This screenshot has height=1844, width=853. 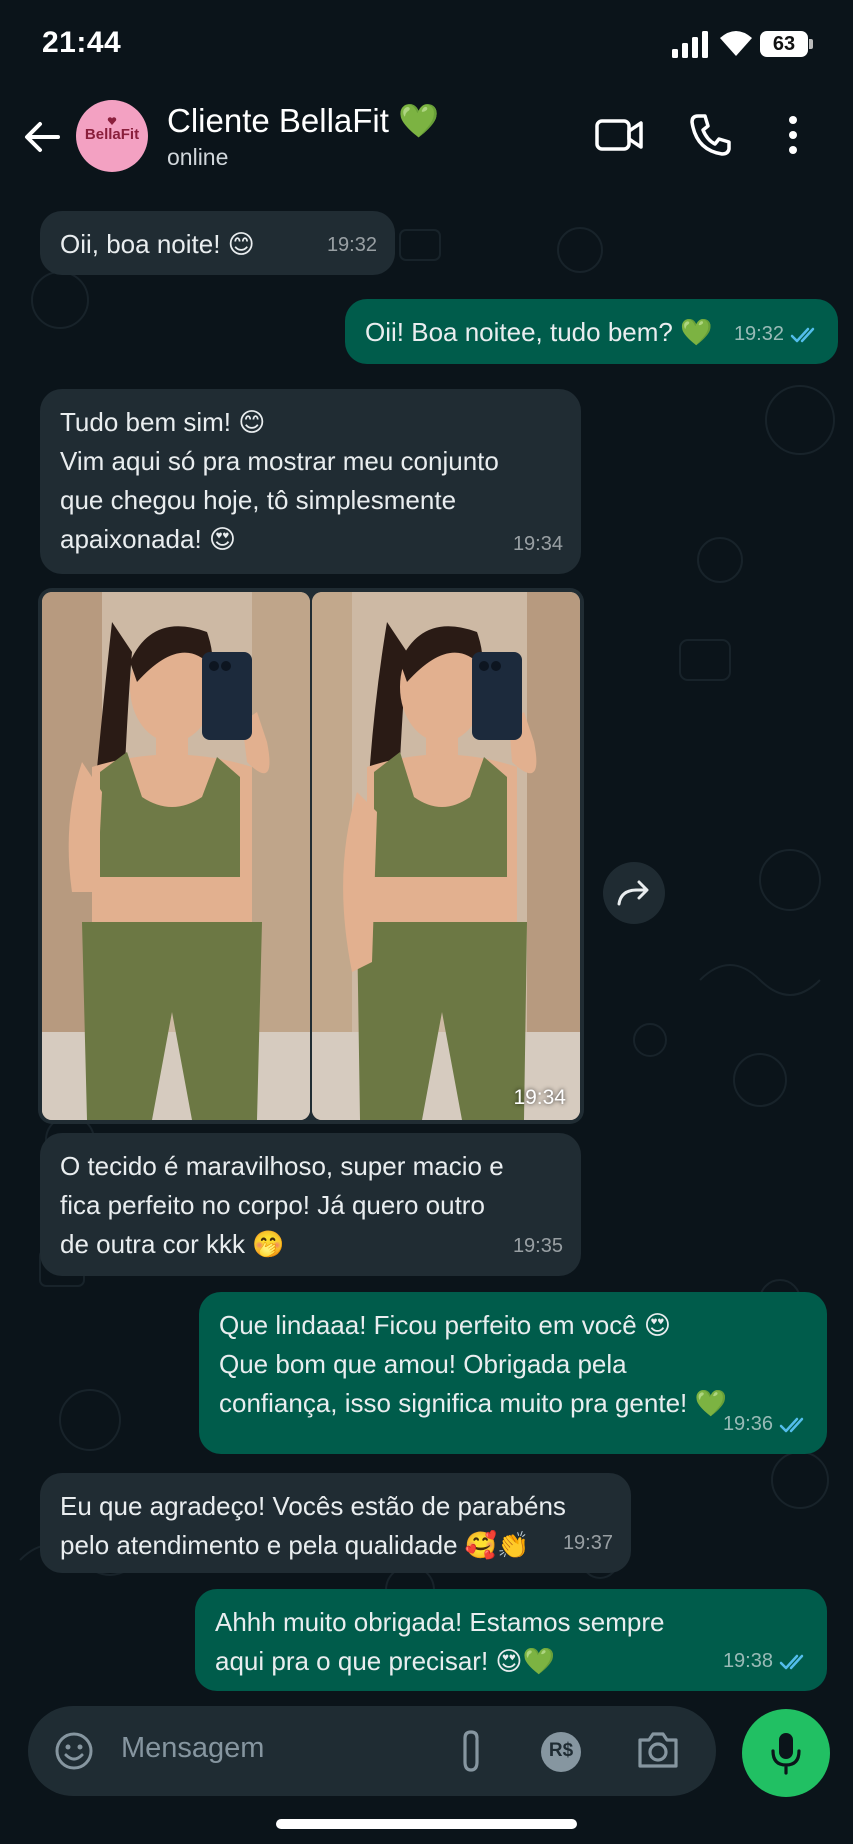 What do you see at coordinates (793, 135) in the screenshot?
I see `more-vert-icon` at bounding box center [793, 135].